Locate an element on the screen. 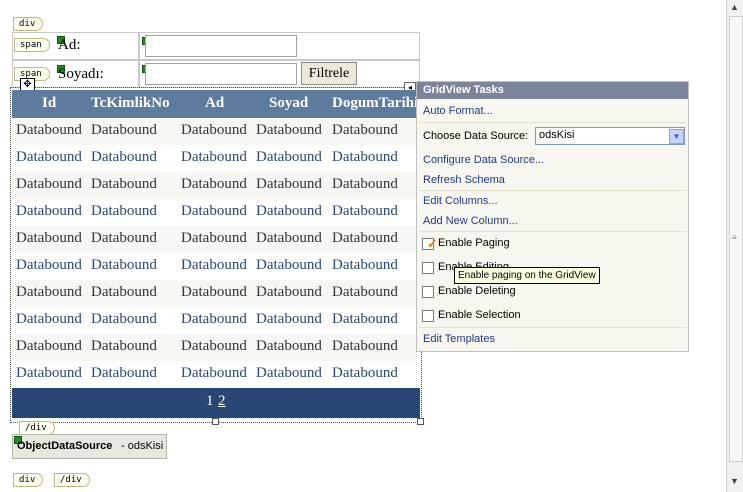  soyad-input is located at coordinates (221, 74).